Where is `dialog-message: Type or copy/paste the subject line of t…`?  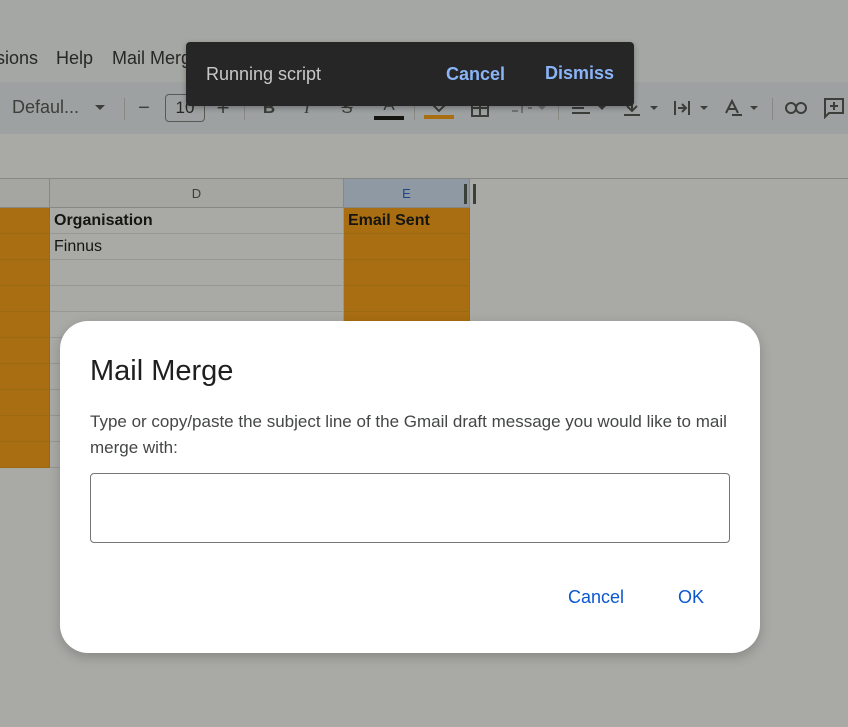
dialog-message: Type or copy/paste the subject line of t… is located at coordinates (408, 434).